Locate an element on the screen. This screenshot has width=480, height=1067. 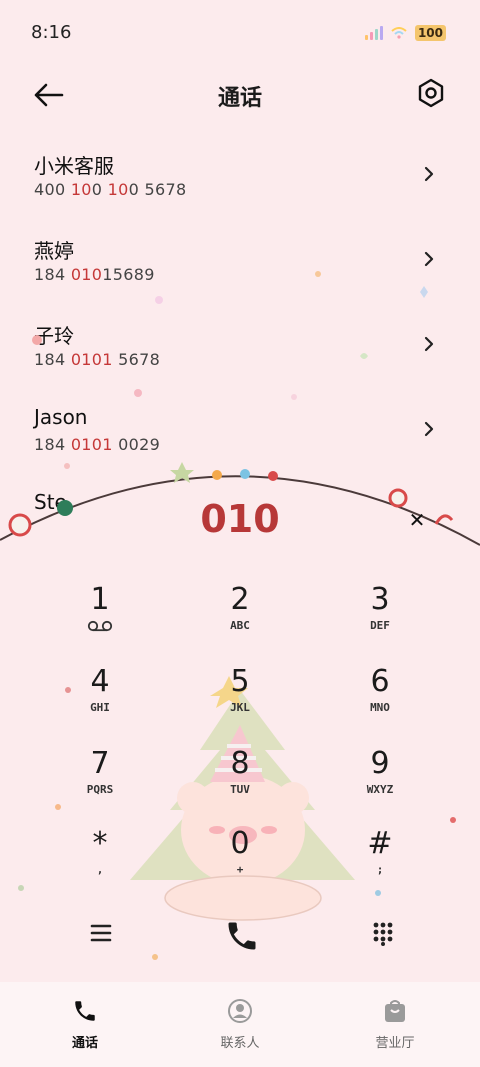
key-2: 2 ABC is located at coordinates (240, 618).